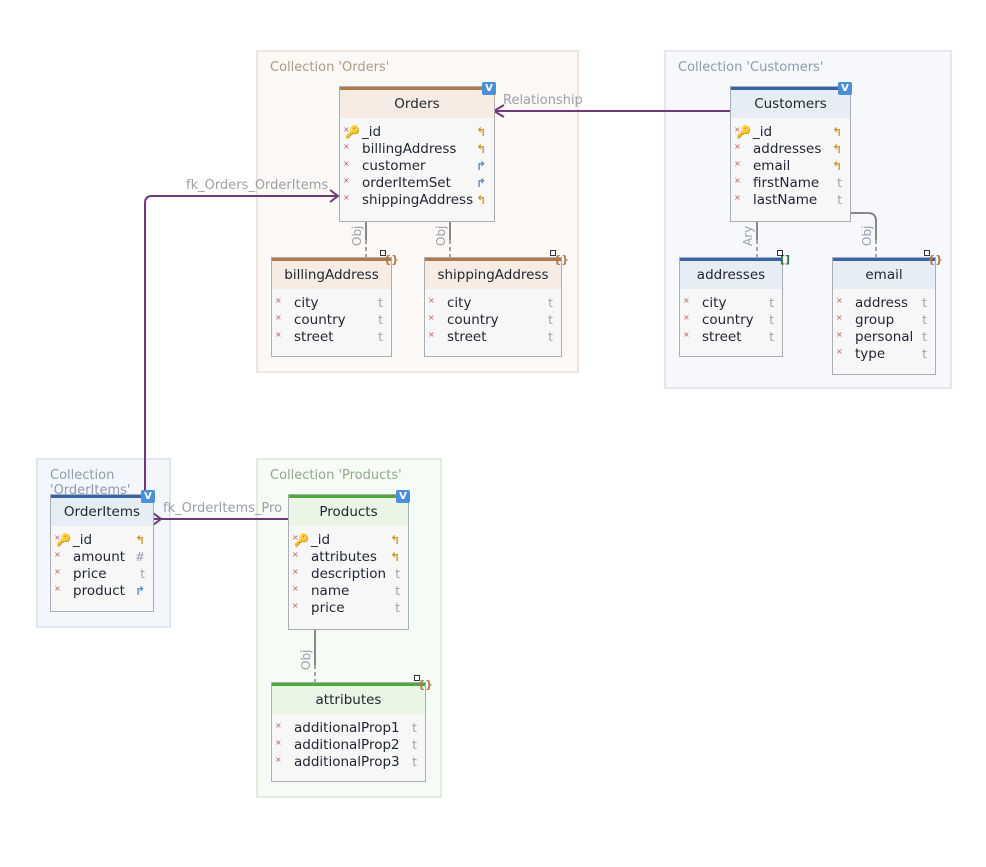  What do you see at coordinates (222, 508) in the screenshot?
I see `fk-orderitems-products-label: fk_OrderItems_Pro` at bounding box center [222, 508].